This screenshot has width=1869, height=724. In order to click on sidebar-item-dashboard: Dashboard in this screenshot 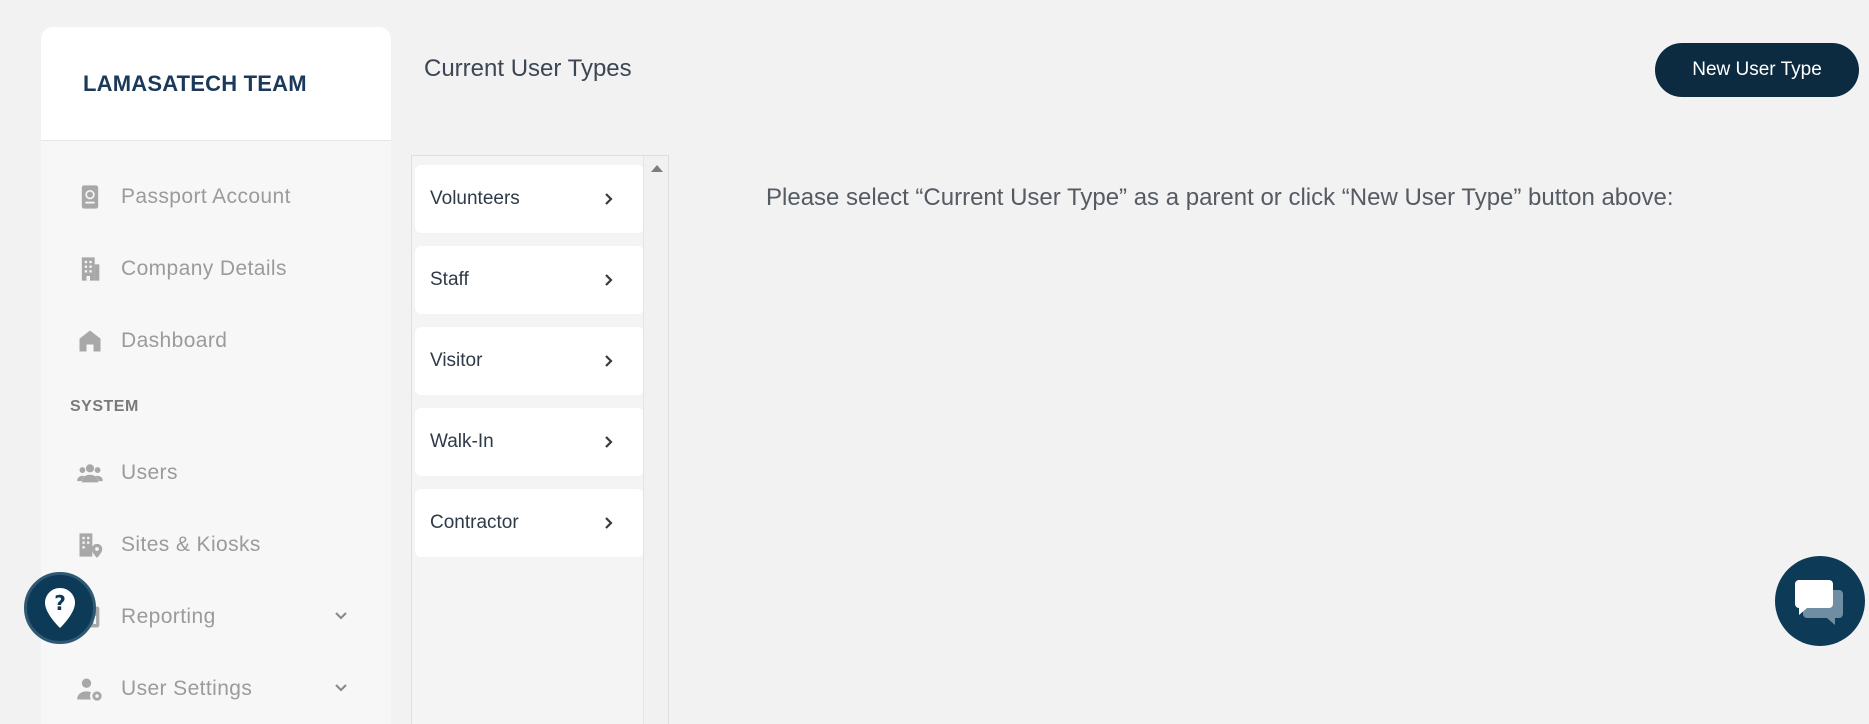, I will do `click(216, 341)`.